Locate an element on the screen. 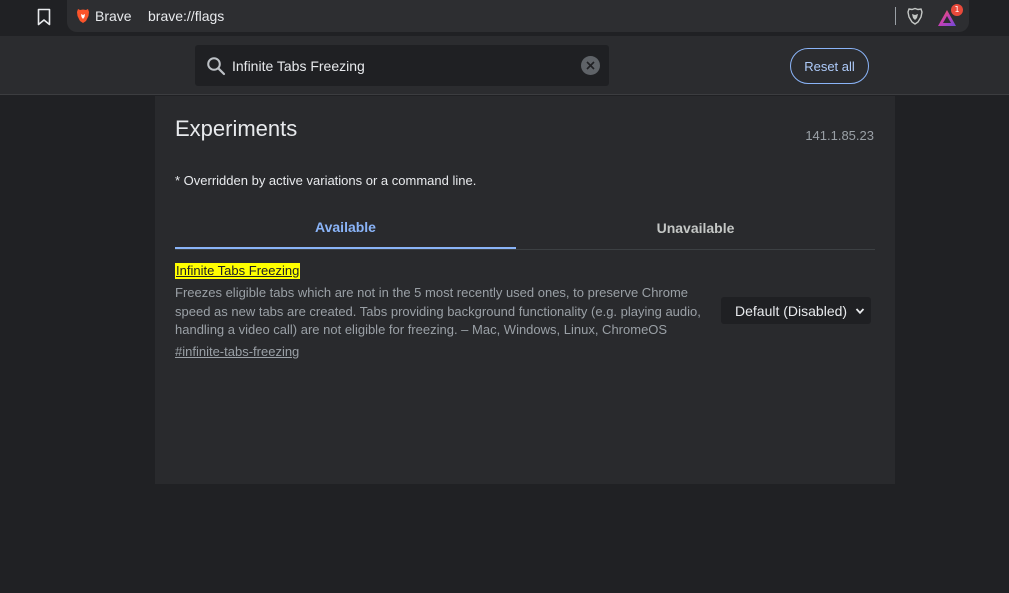 This screenshot has width=1009, height=593. clear-search-button is located at coordinates (590, 65).